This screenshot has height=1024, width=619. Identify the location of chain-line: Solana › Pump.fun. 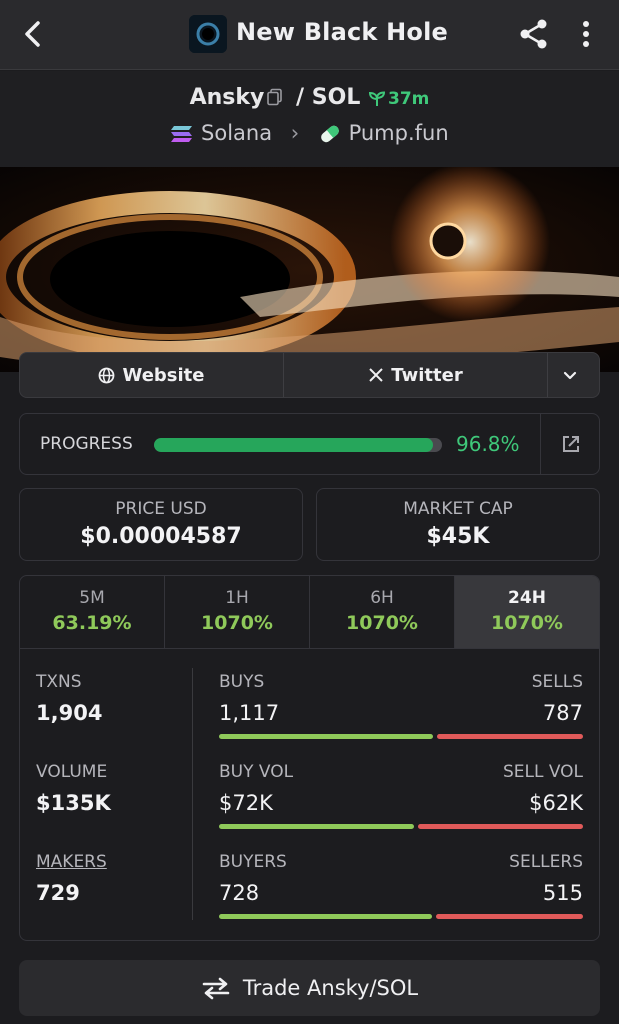
(309, 133).